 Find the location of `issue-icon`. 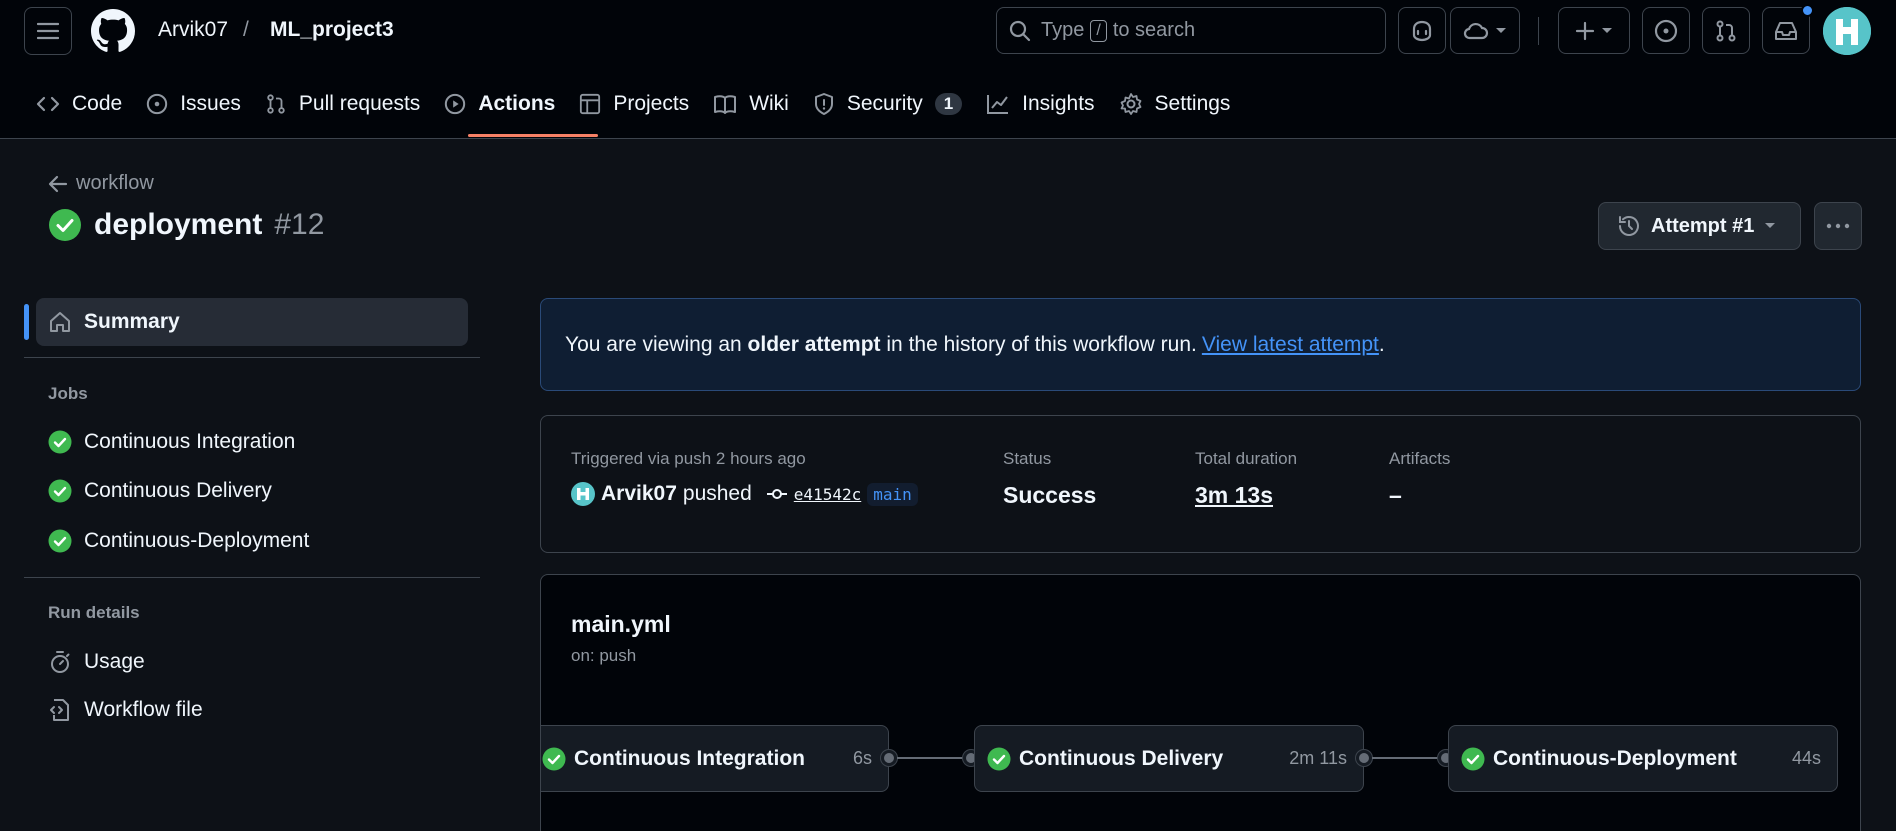

issue-icon is located at coordinates (157, 104).